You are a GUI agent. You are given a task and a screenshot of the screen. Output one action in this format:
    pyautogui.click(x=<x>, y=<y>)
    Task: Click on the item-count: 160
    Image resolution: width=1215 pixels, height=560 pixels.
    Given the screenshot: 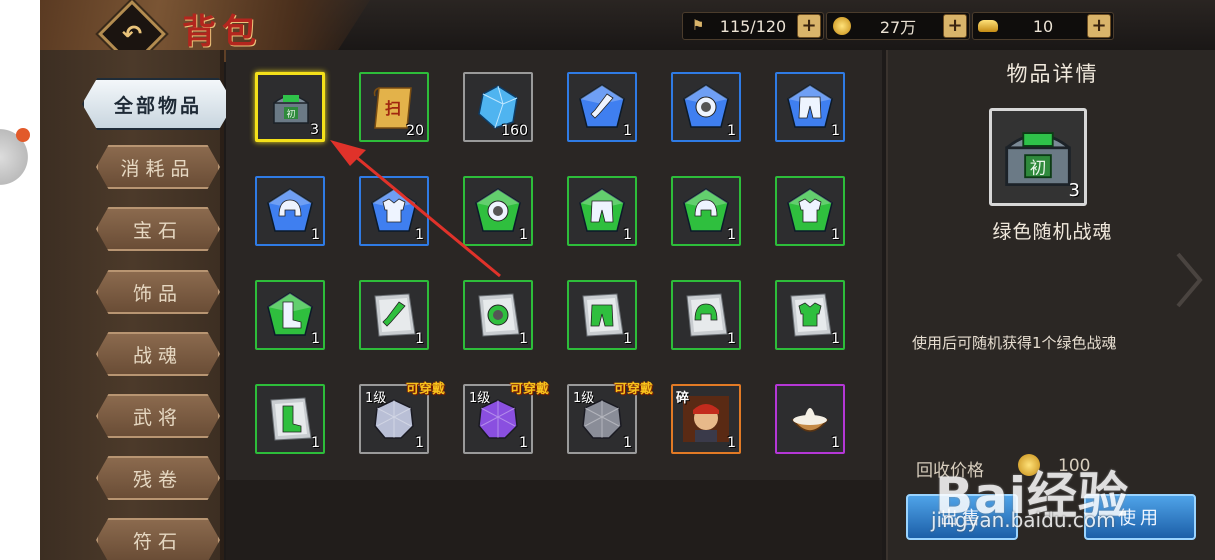 What is the action you would take?
    pyautogui.click(x=514, y=131)
    